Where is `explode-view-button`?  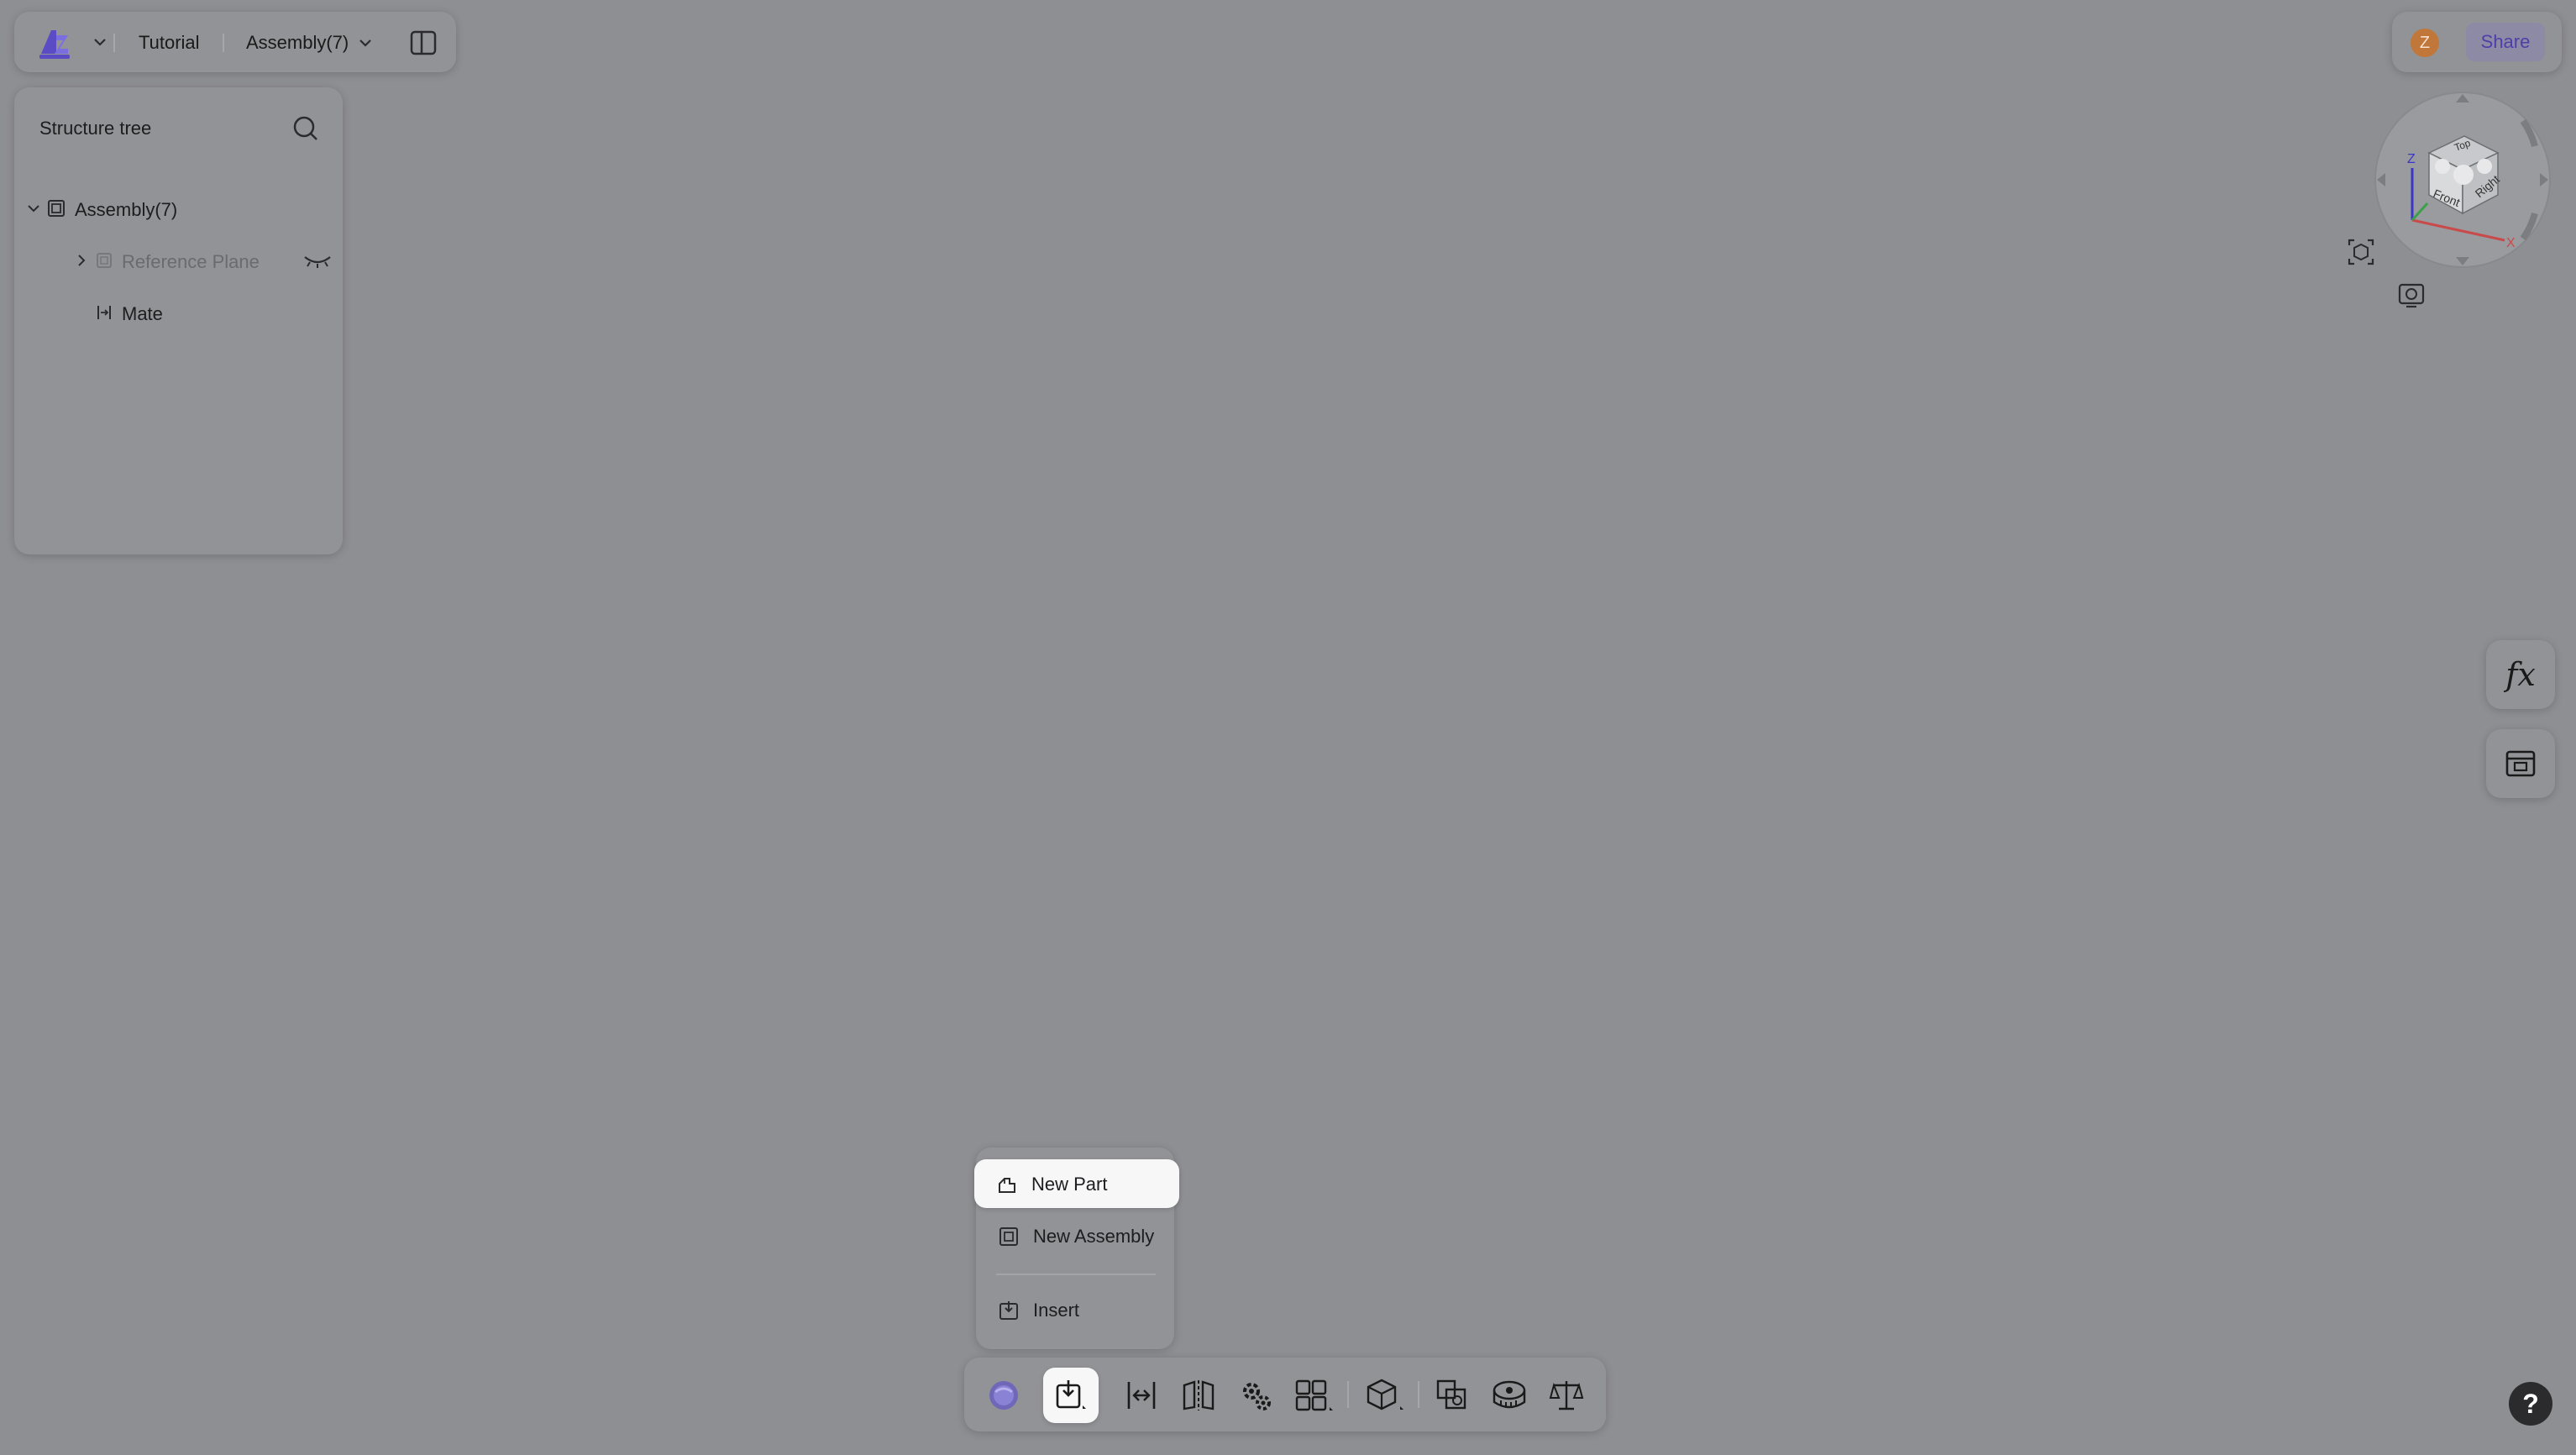 explode-view-button is located at coordinates (1385, 1395).